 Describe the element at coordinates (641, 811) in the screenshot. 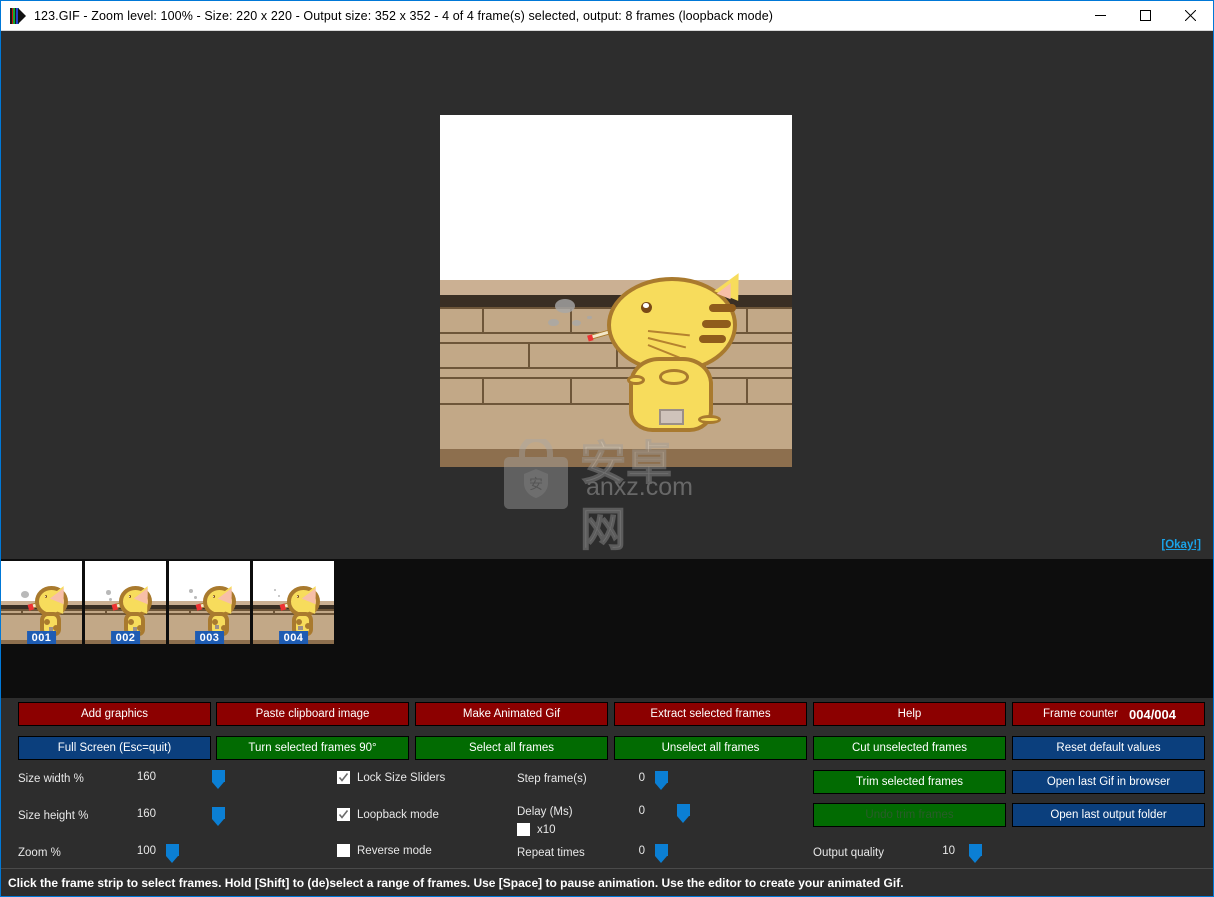

I see `delay-ms-value: 0` at that location.